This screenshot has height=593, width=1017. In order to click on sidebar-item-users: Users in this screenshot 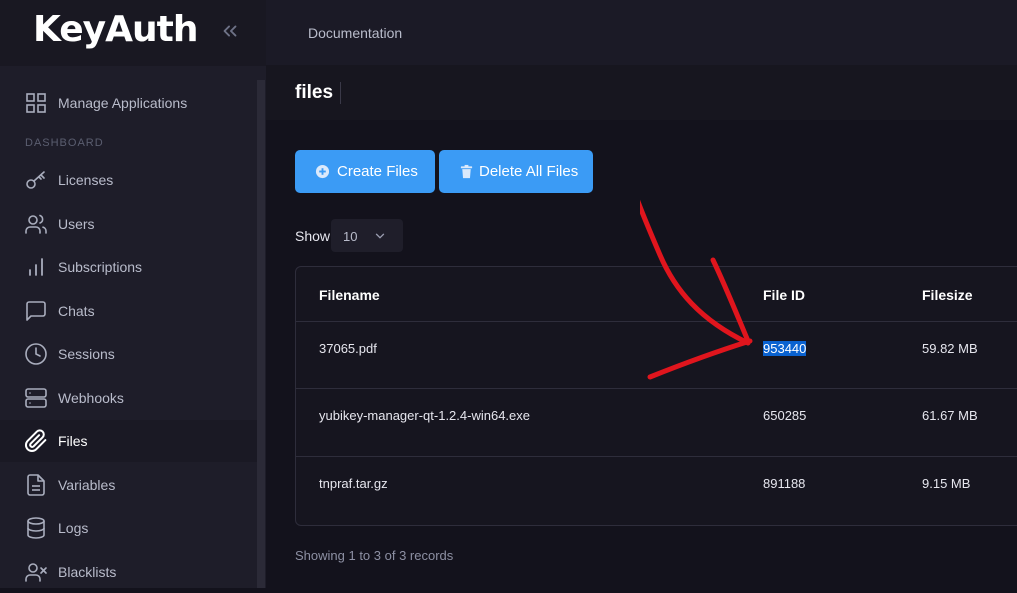, I will do `click(128, 224)`.